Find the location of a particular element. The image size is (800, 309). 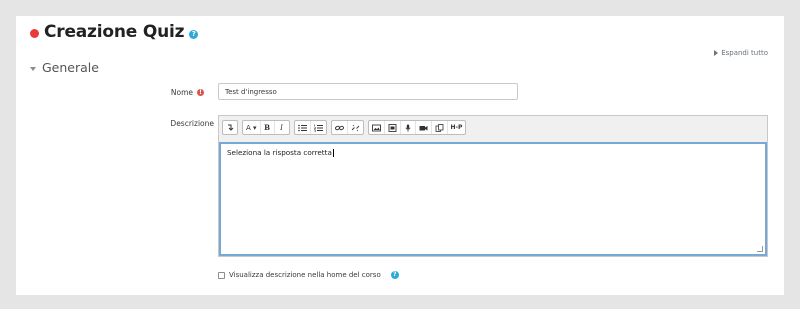

bold-icon: B is located at coordinates (268, 127).